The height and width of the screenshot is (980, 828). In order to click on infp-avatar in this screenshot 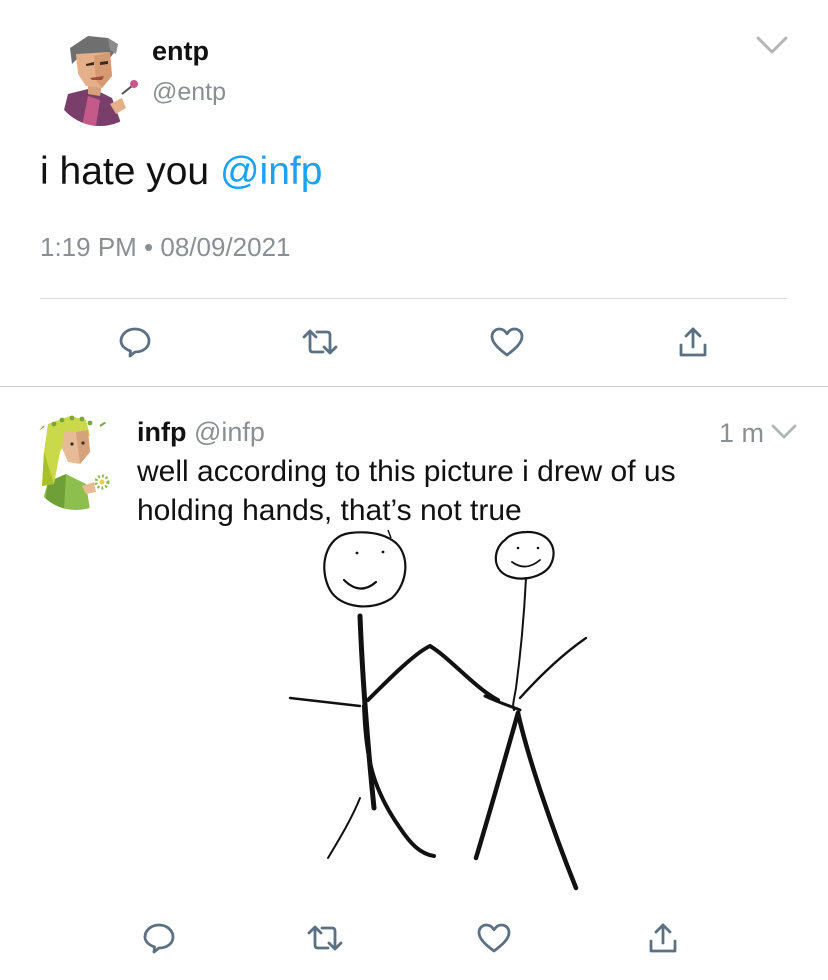, I will do `click(76, 461)`.